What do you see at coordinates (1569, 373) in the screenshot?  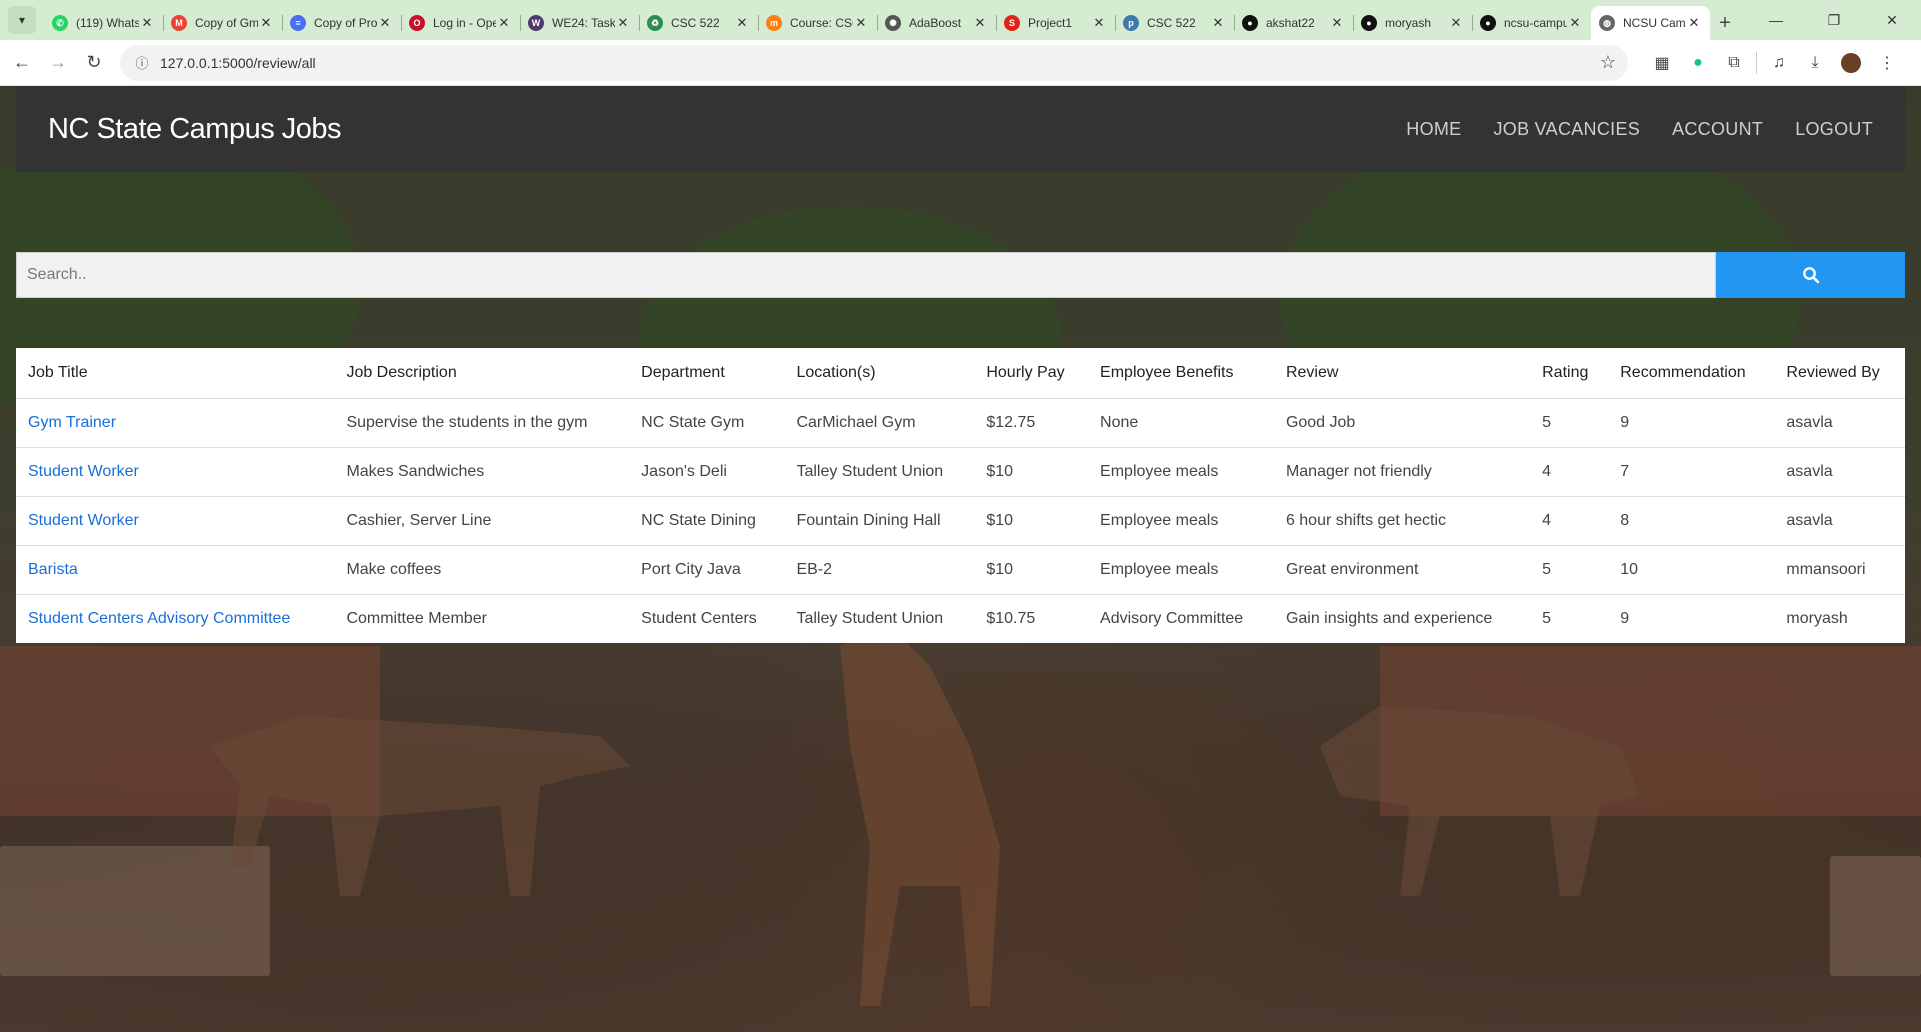 I see `column-header: Rating` at bounding box center [1569, 373].